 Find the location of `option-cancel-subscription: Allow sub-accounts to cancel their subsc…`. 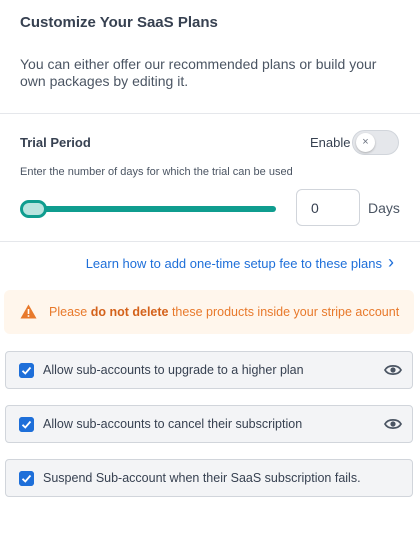

option-cancel-subscription: Allow sub-accounts to cancel their subsc… is located at coordinates (209, 424).